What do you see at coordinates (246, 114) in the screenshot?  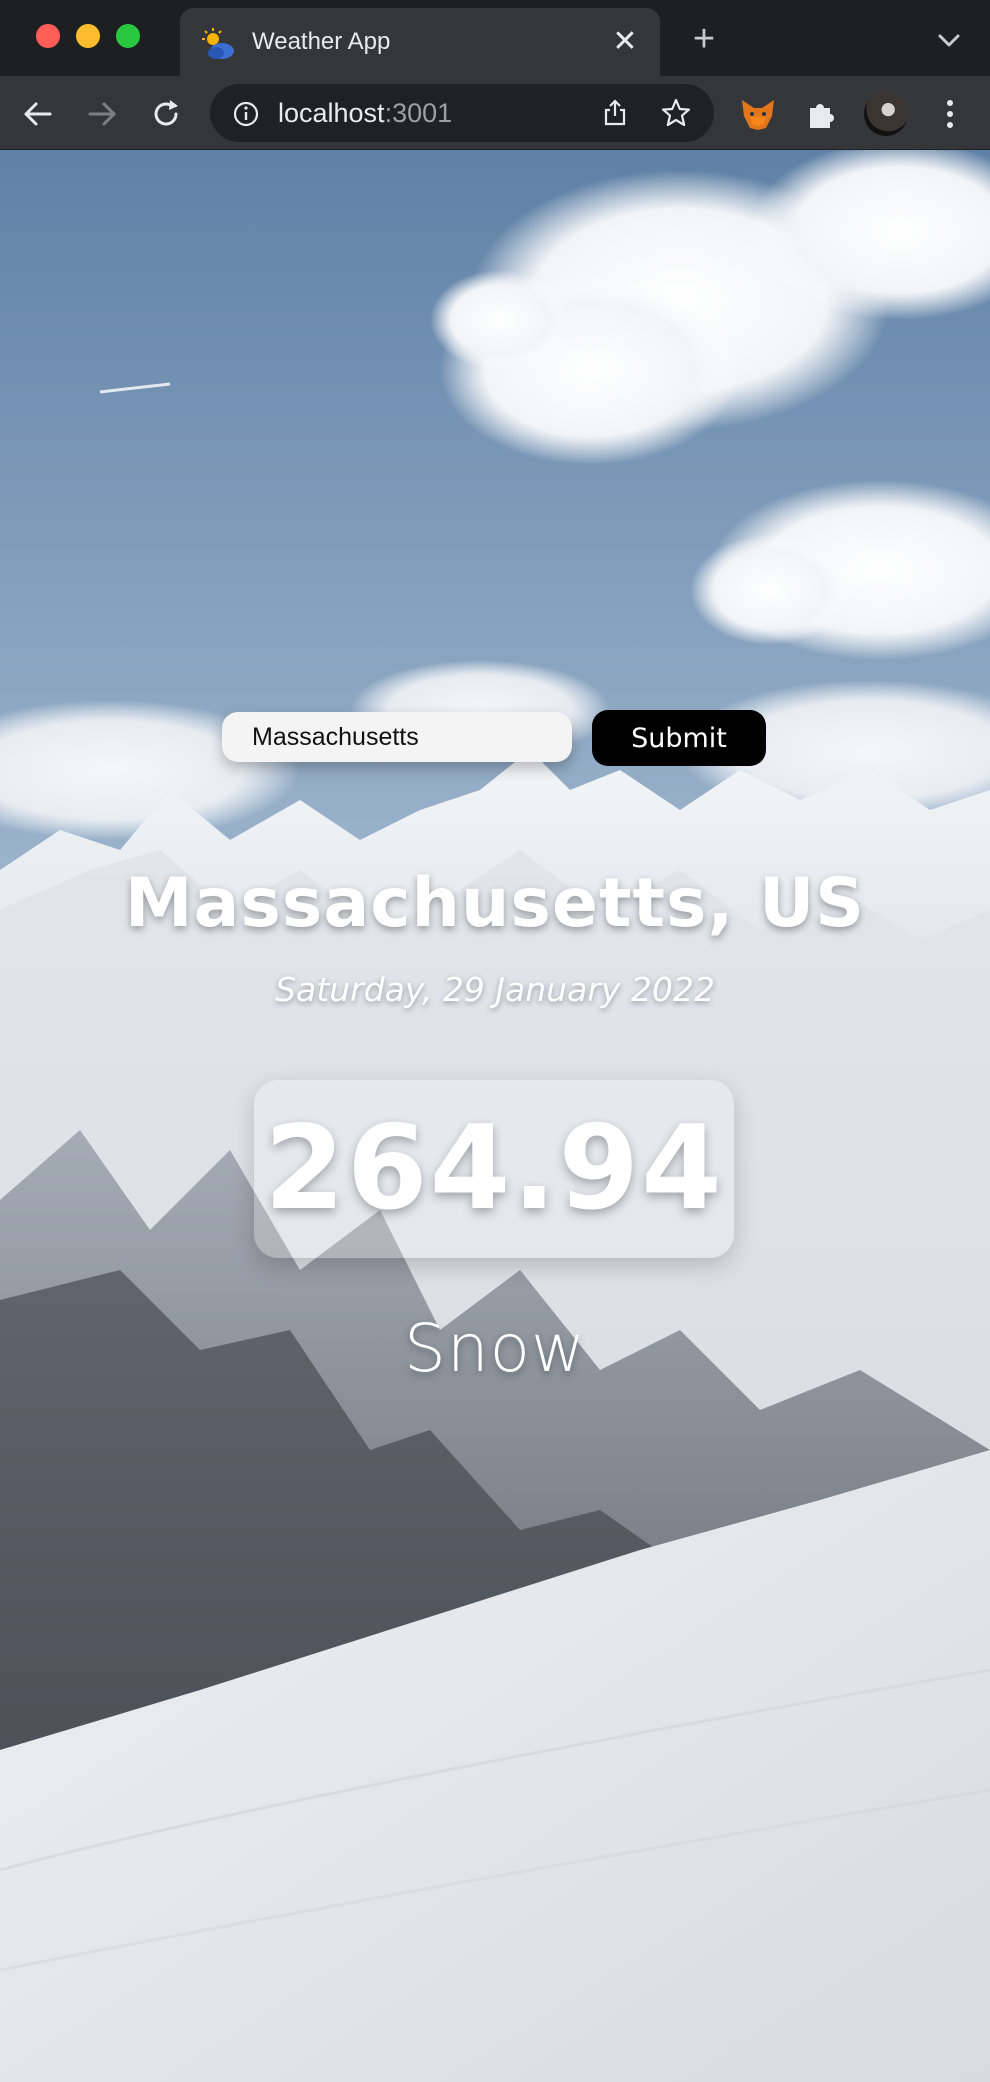 I see `info-icon` at bounding box center [246, 114].